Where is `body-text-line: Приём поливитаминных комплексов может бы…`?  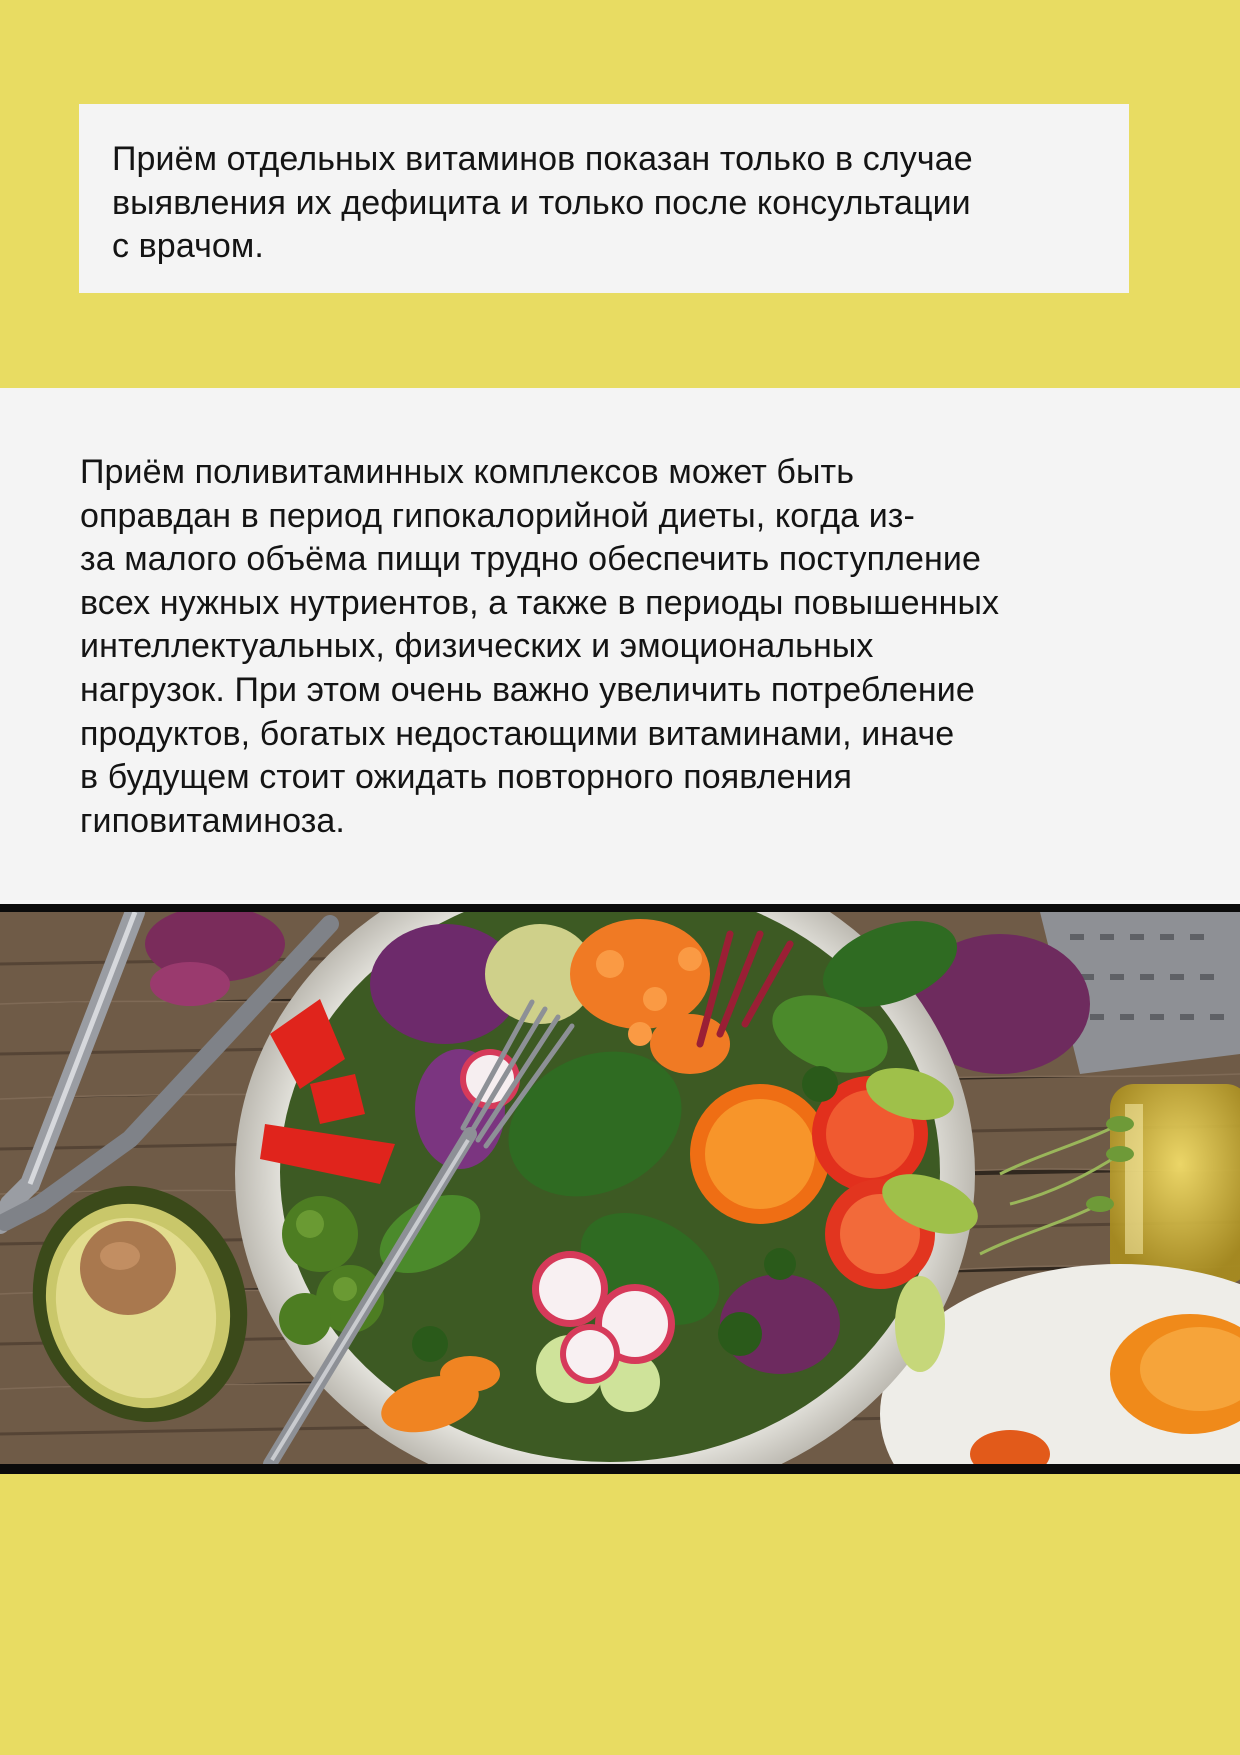 body-text-line: Приём поливитаминных комплексов может бы… is located at coordinates (467, 472).